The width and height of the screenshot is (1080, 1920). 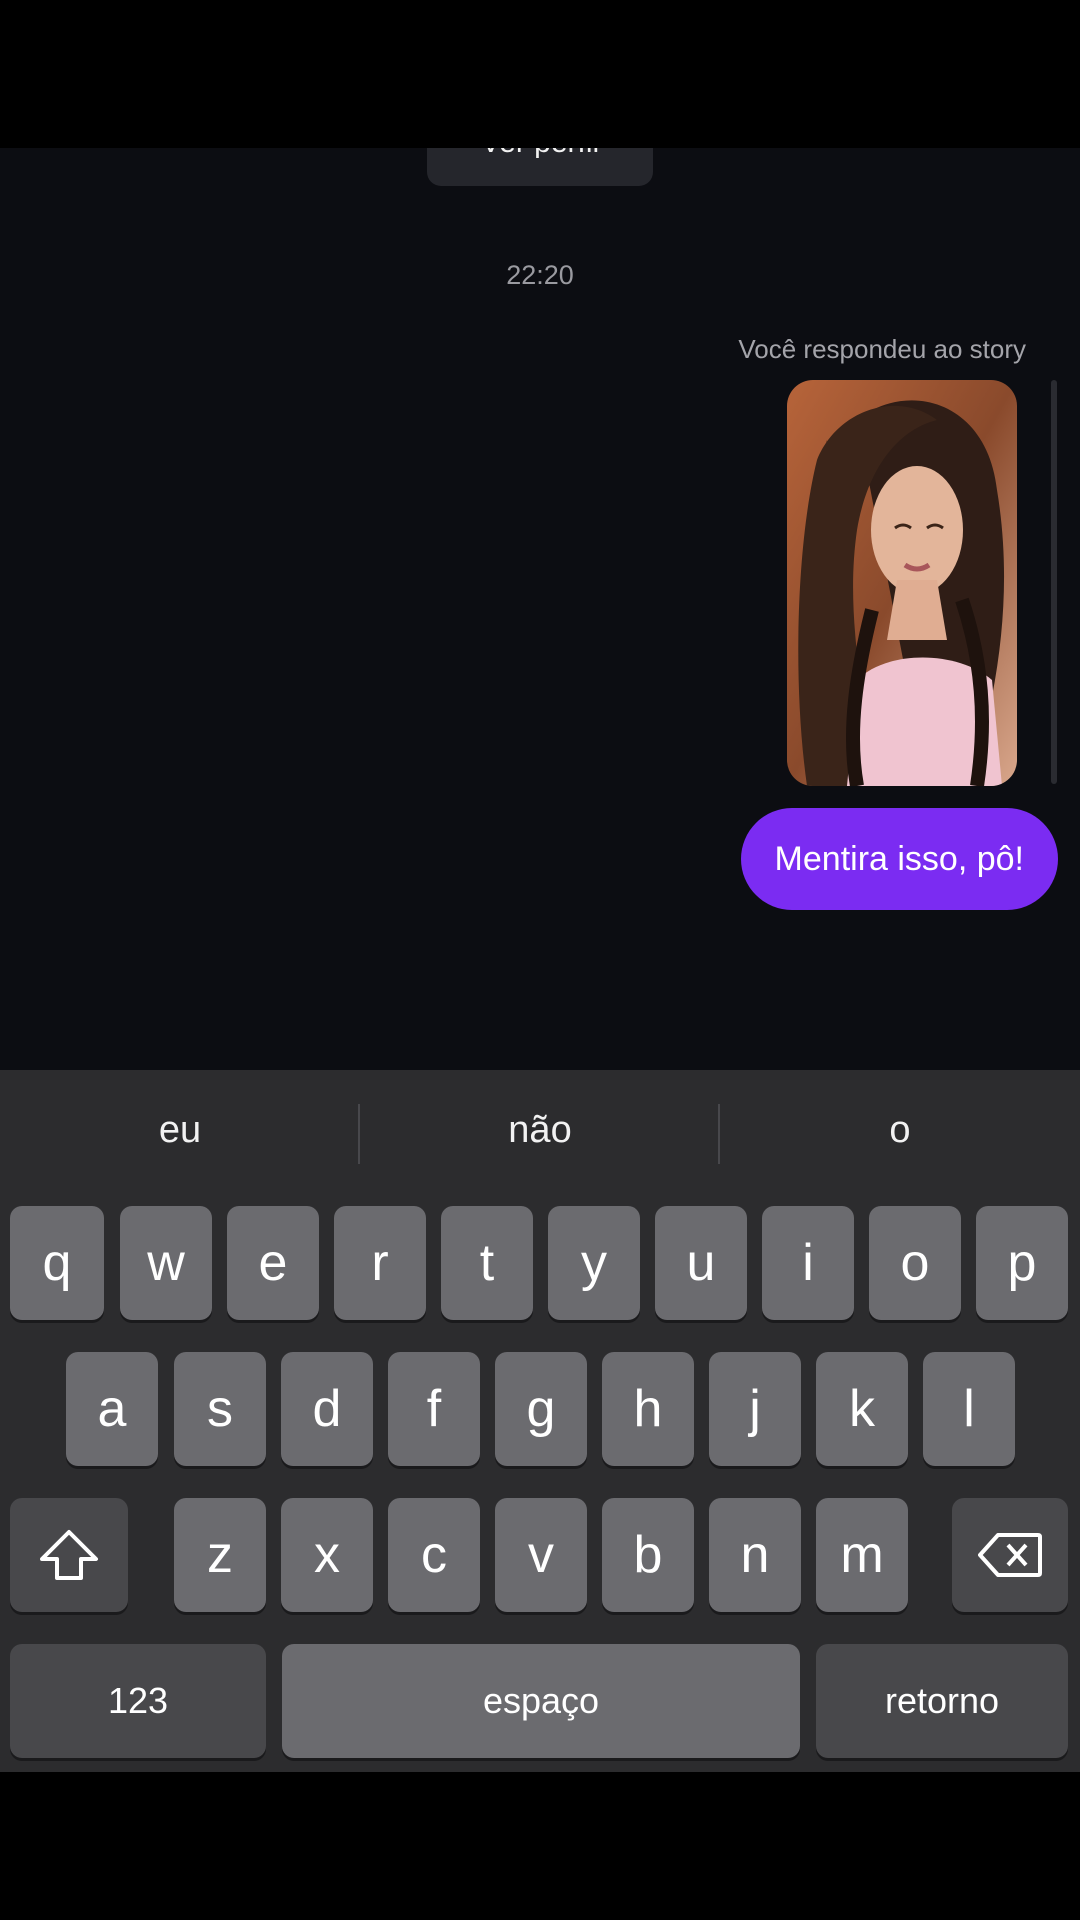 What do you see at coordinates (220, 1555) in the screenshot?
I see `key-z: z` at bounding box center [220, 1555].